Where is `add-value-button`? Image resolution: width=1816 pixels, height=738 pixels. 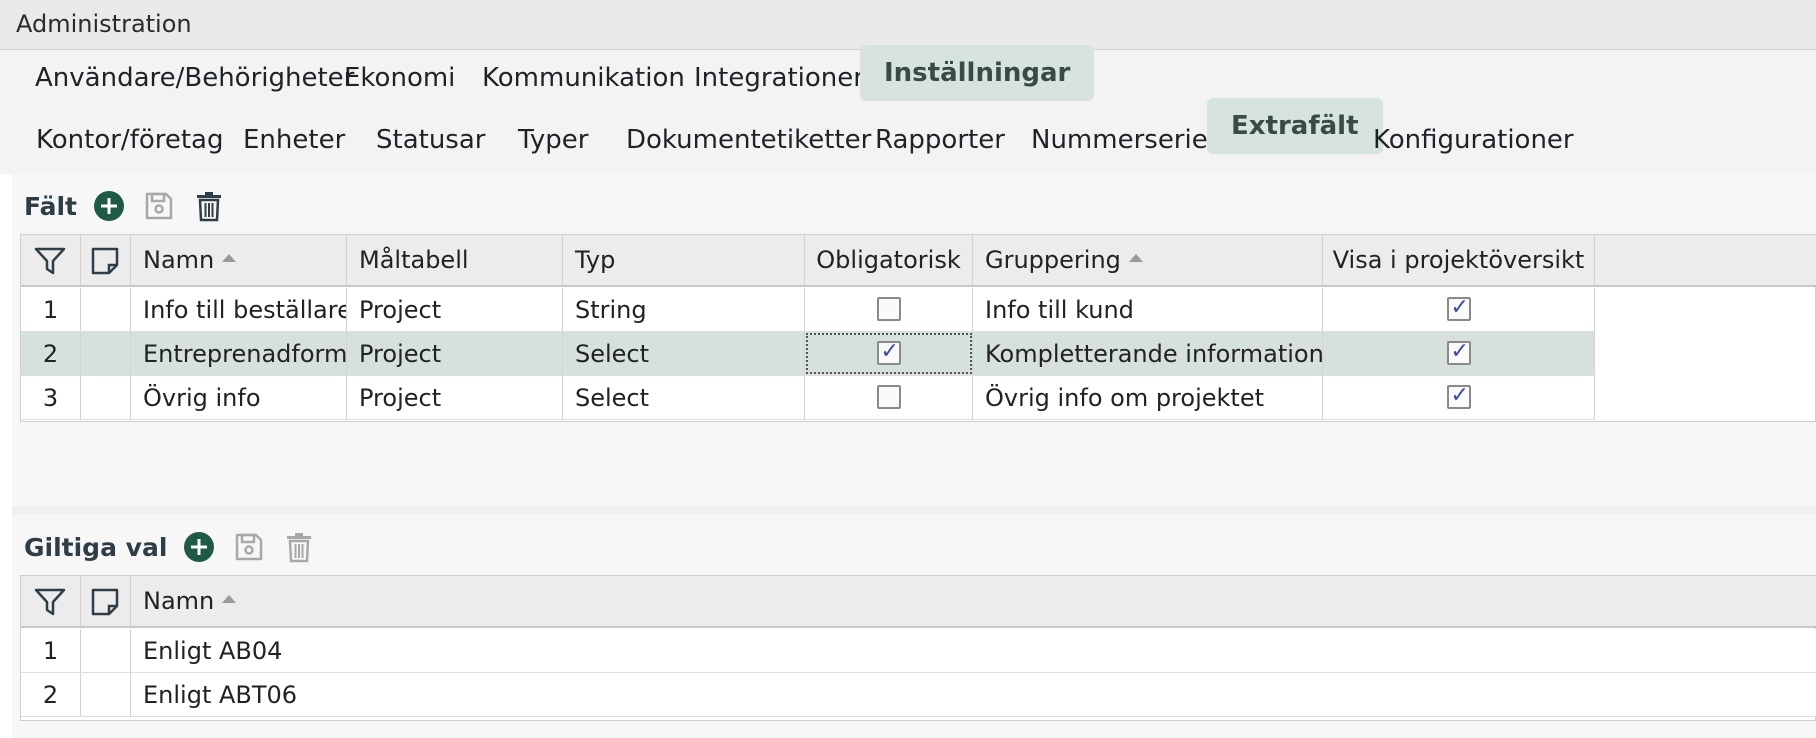
add-value-button is located at coordinates (199, 547).